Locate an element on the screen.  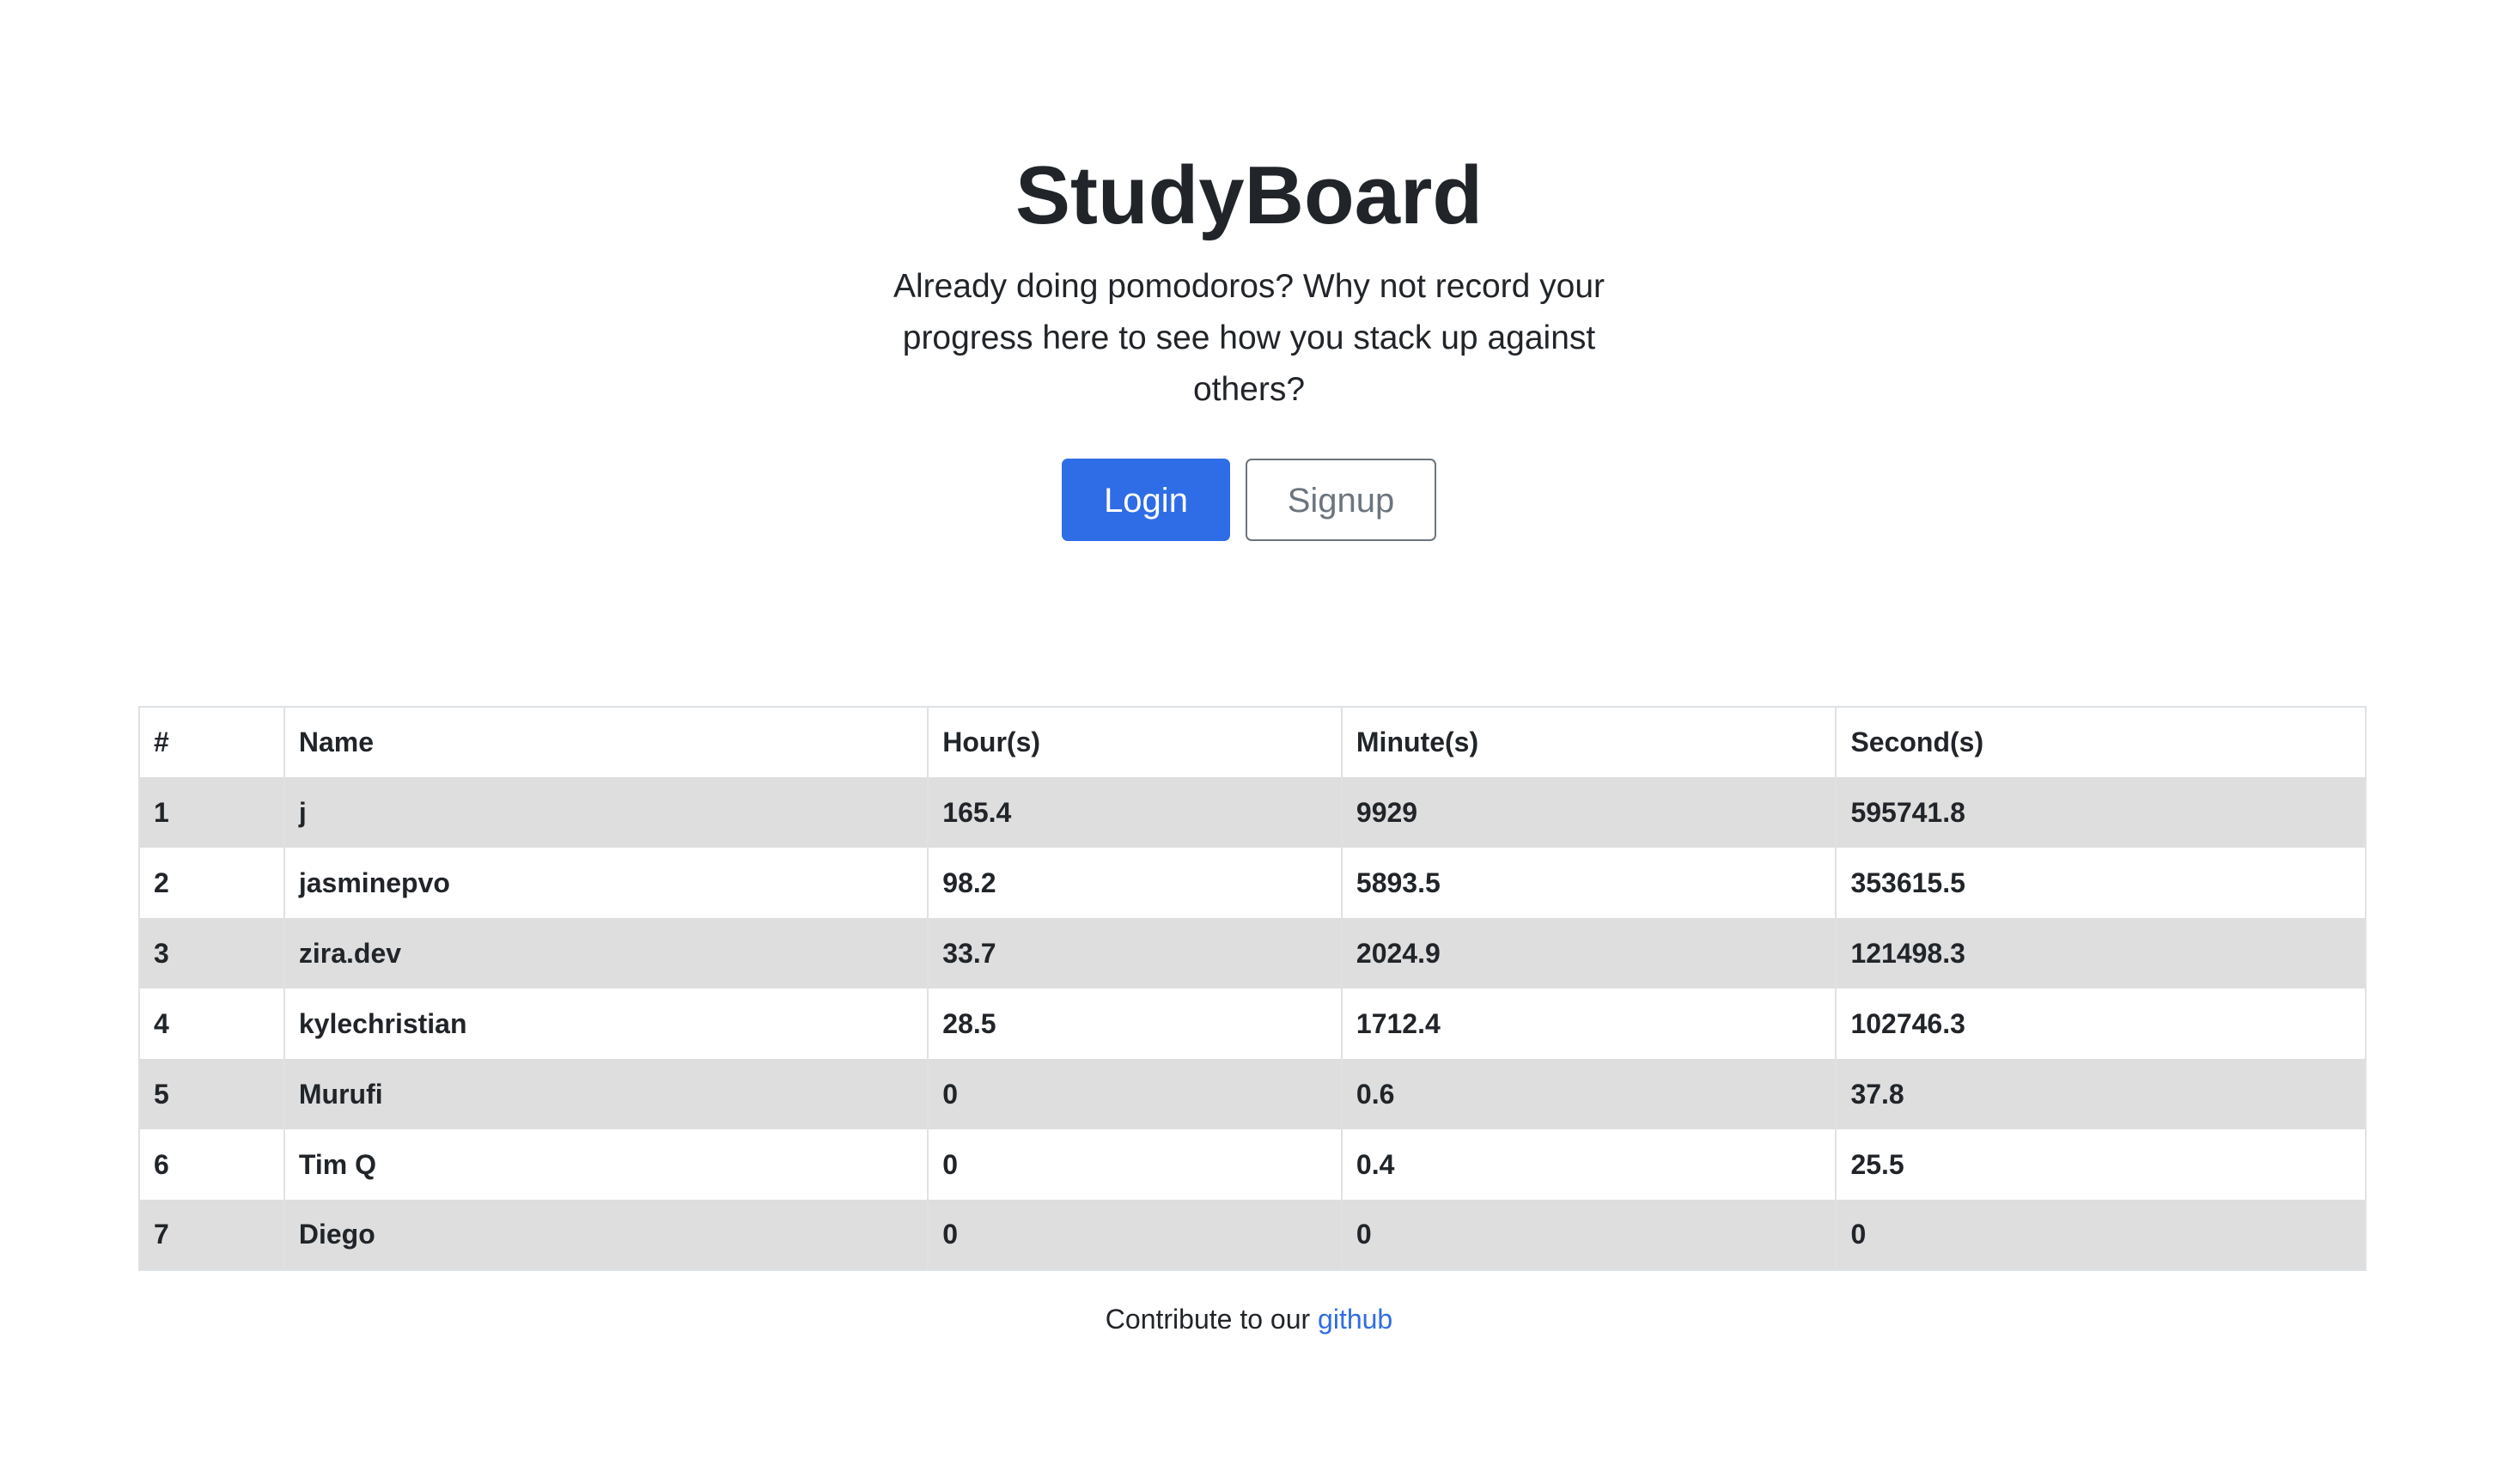
footer: Contribute to our github is located at coordinates (1249, 1319).